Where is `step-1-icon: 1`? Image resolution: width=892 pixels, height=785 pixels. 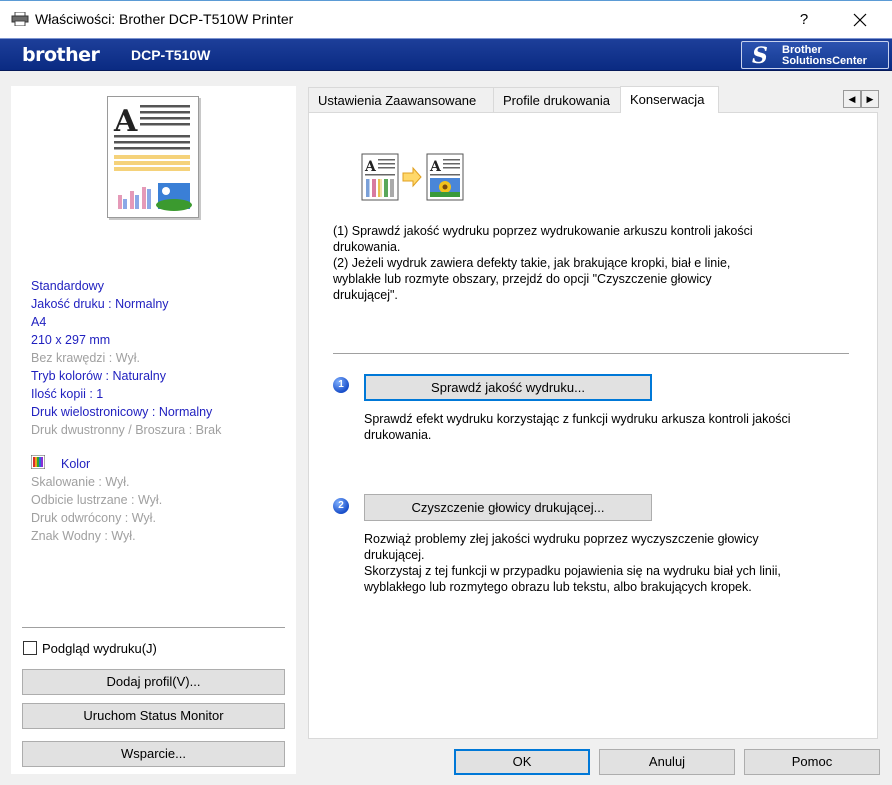 step-1-icon: 1 is located at coordinates (341, 385).